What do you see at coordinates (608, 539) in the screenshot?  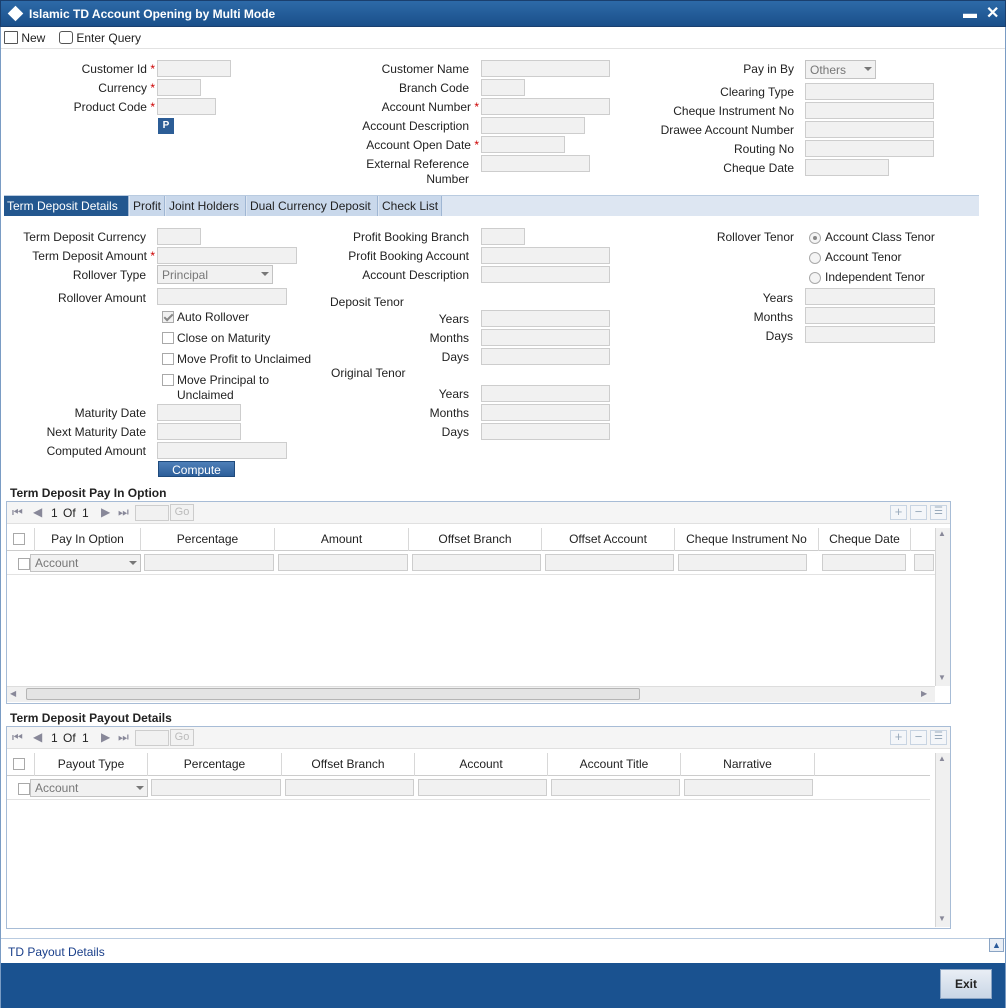 I see `col-offset-account: Offset Account` at bounding box center [608, 539].